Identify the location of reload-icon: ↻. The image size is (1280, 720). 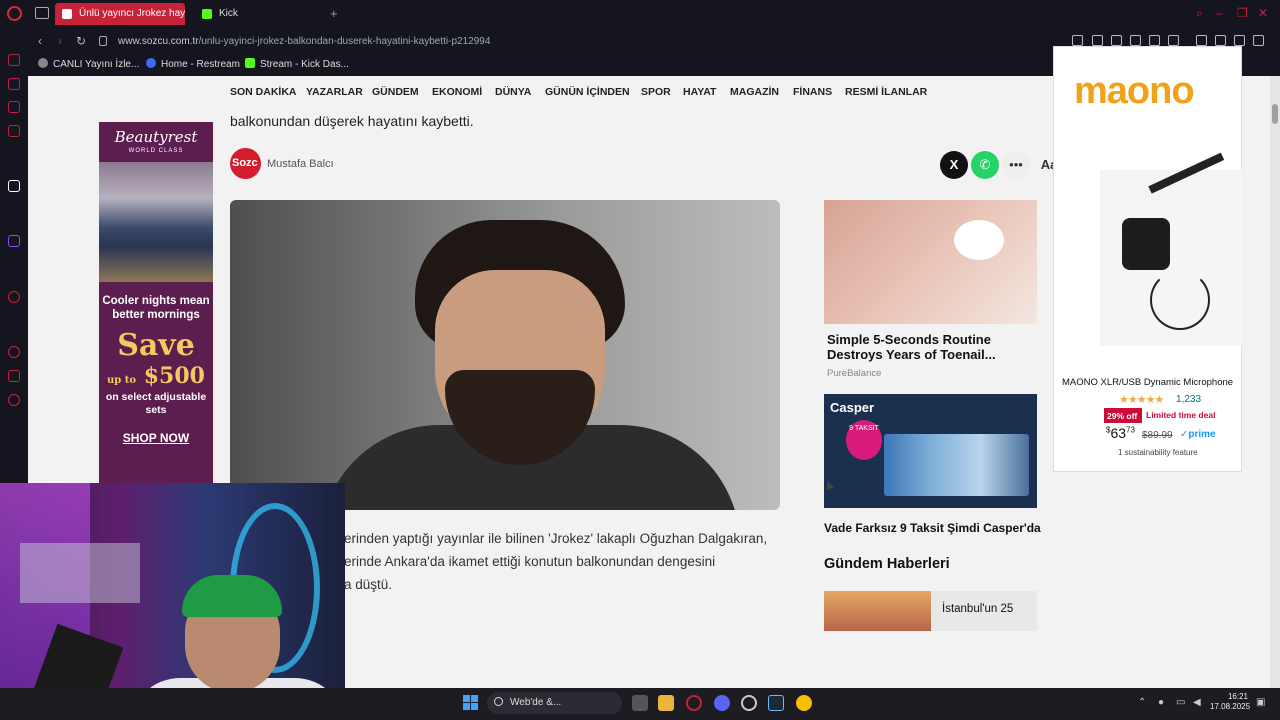
(81, 41).